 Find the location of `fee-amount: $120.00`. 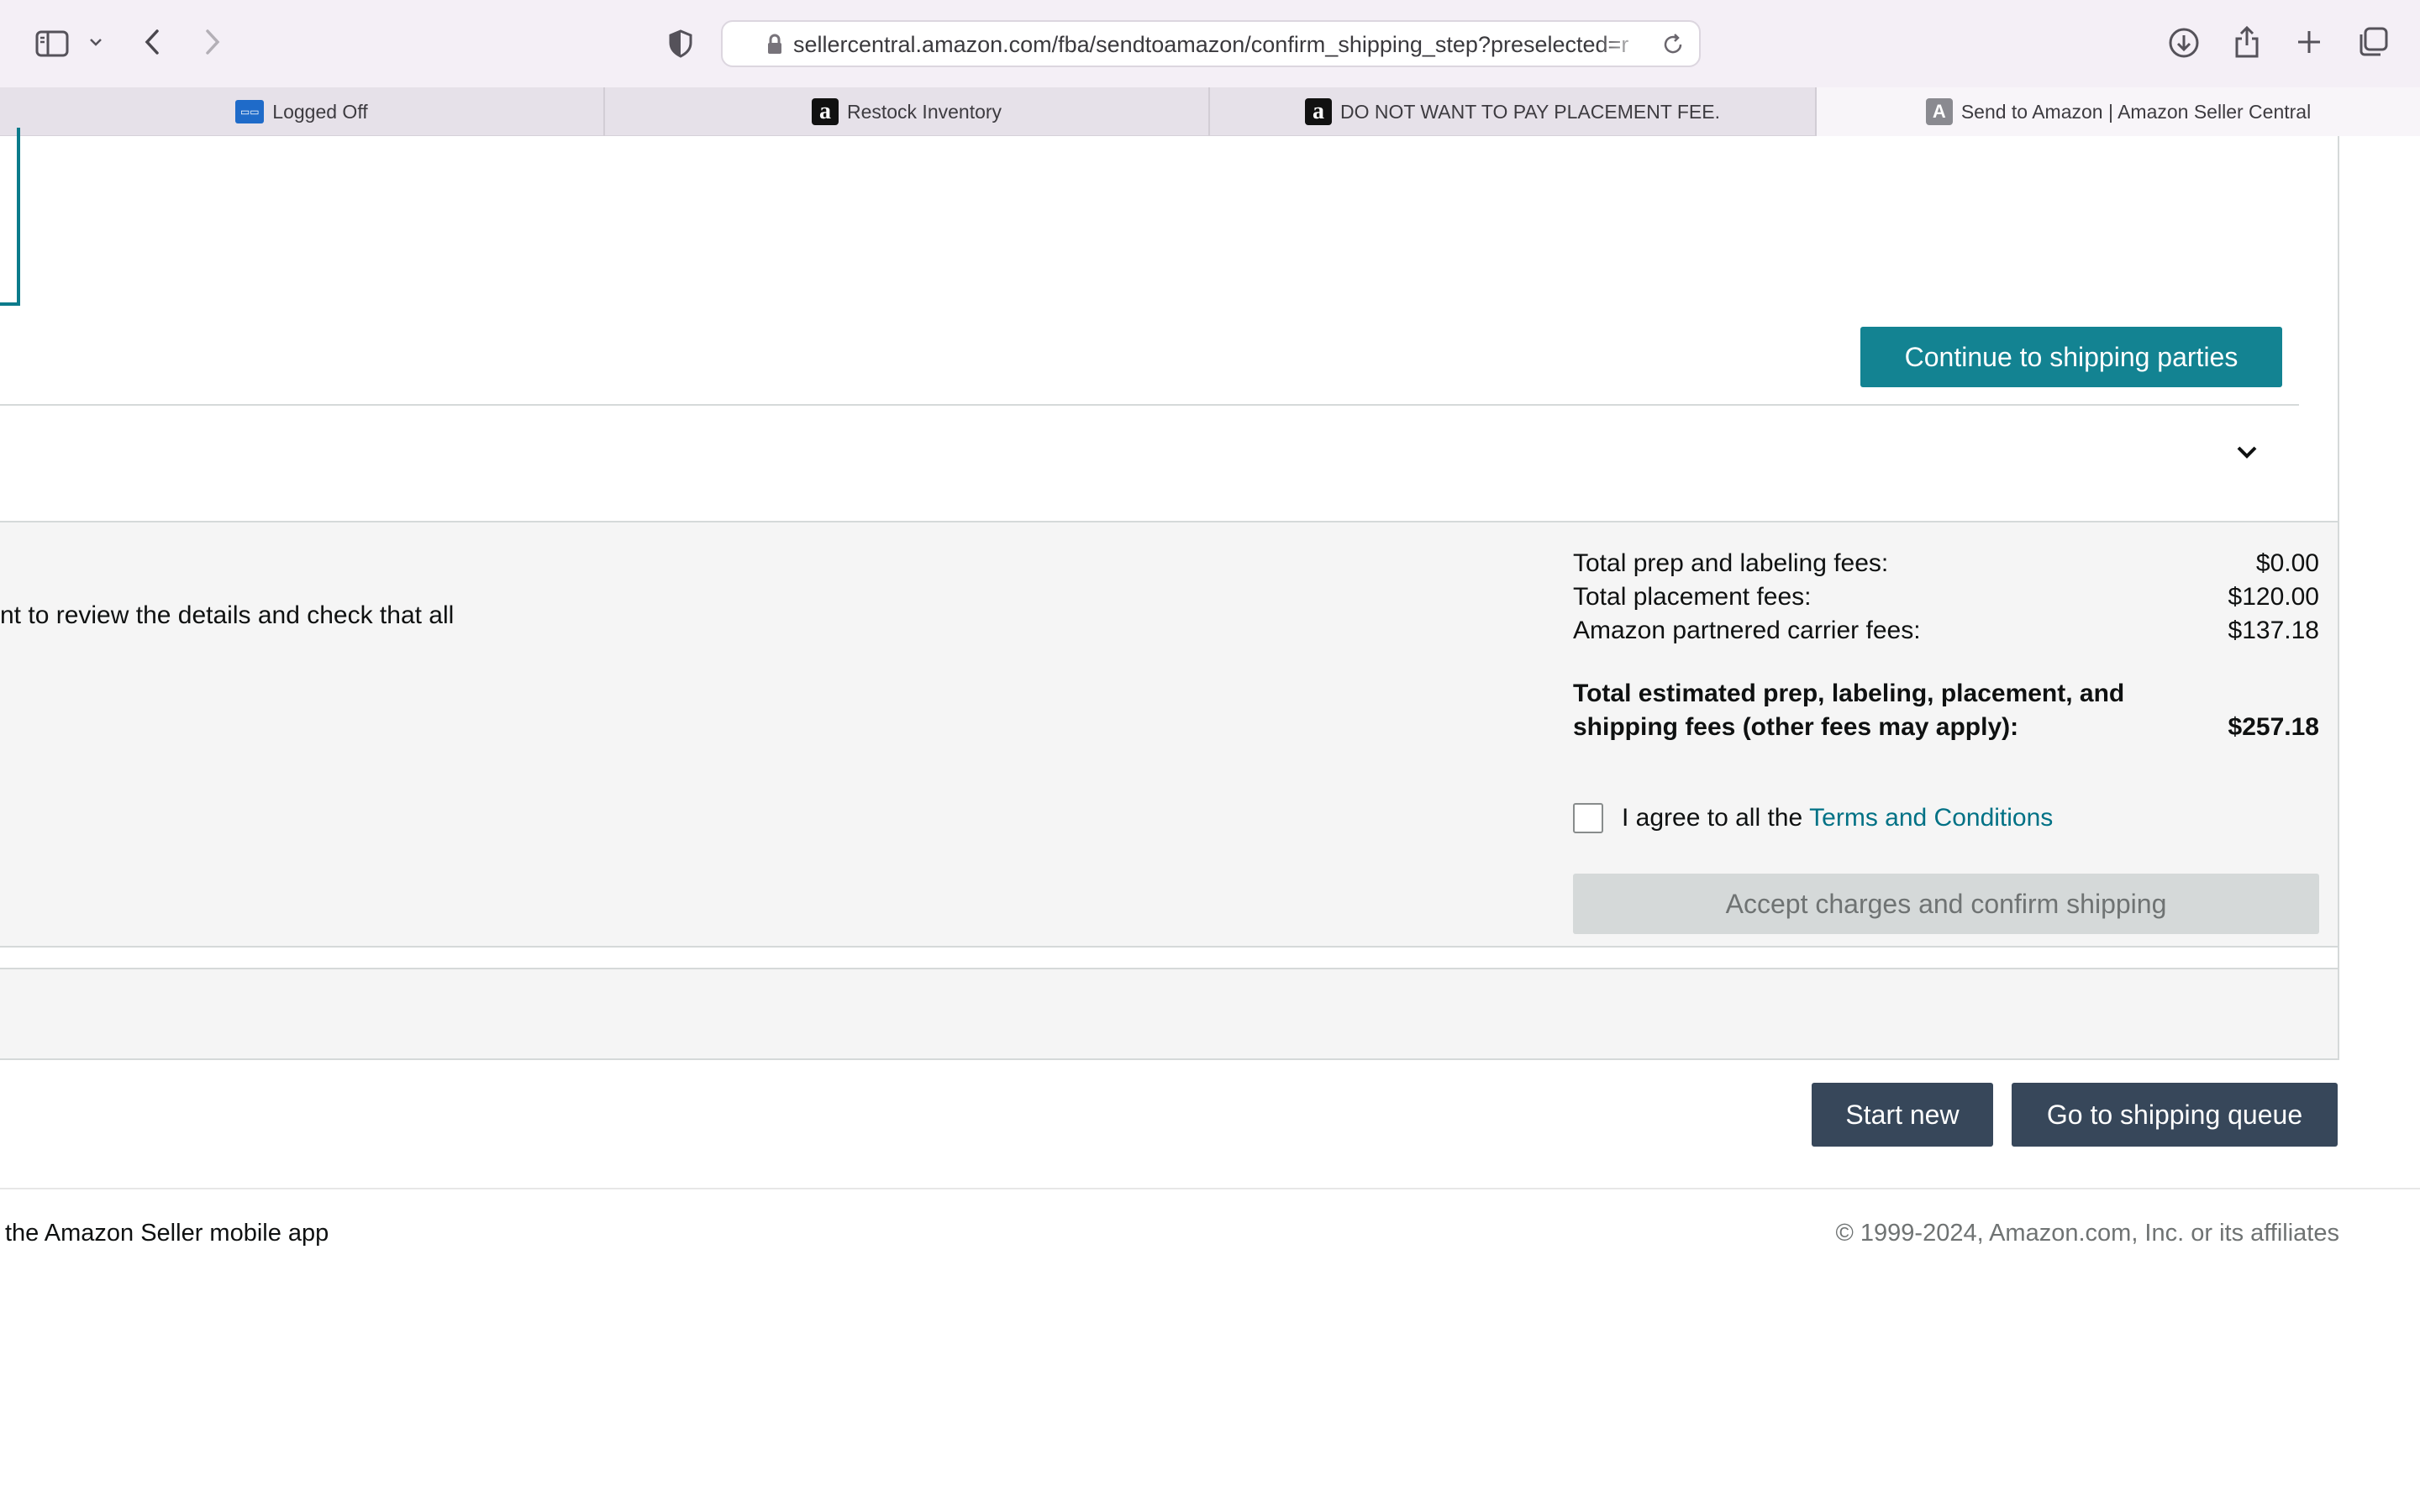

fee-amount: $120.00 is located at coordinates (2273, 597).